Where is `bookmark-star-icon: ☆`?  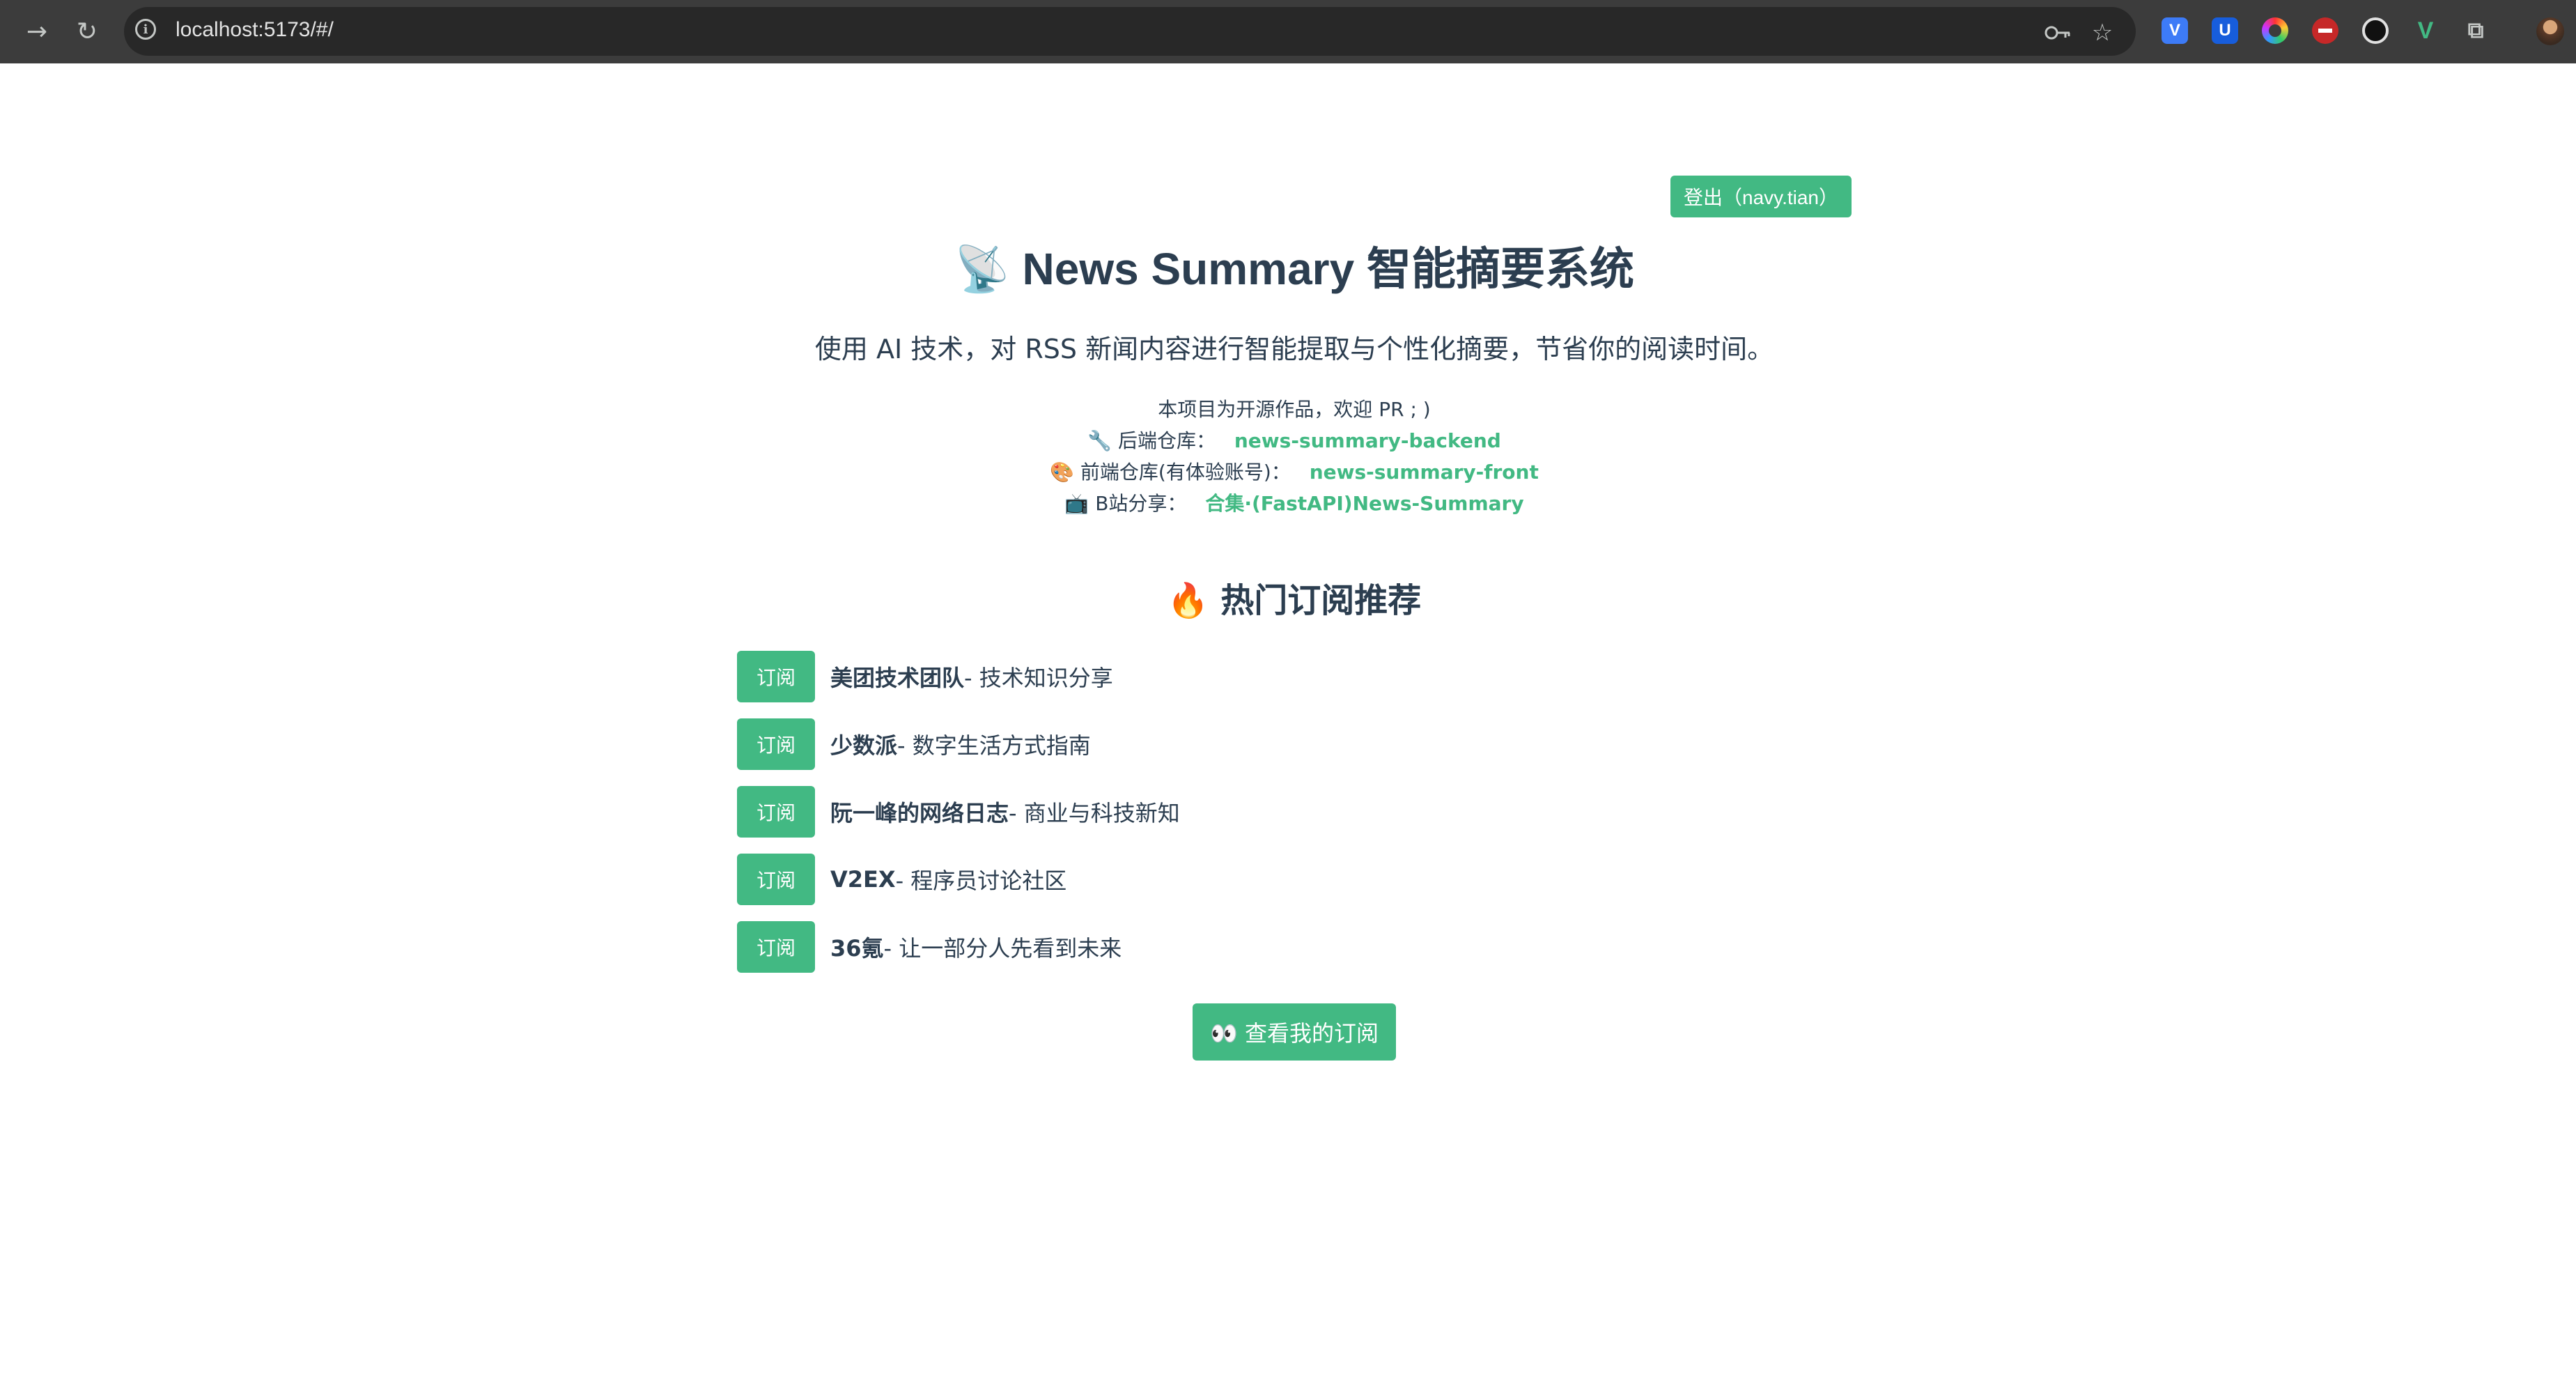 bookmark-star-icon: ☆ is located at coordinates (2102, 33).